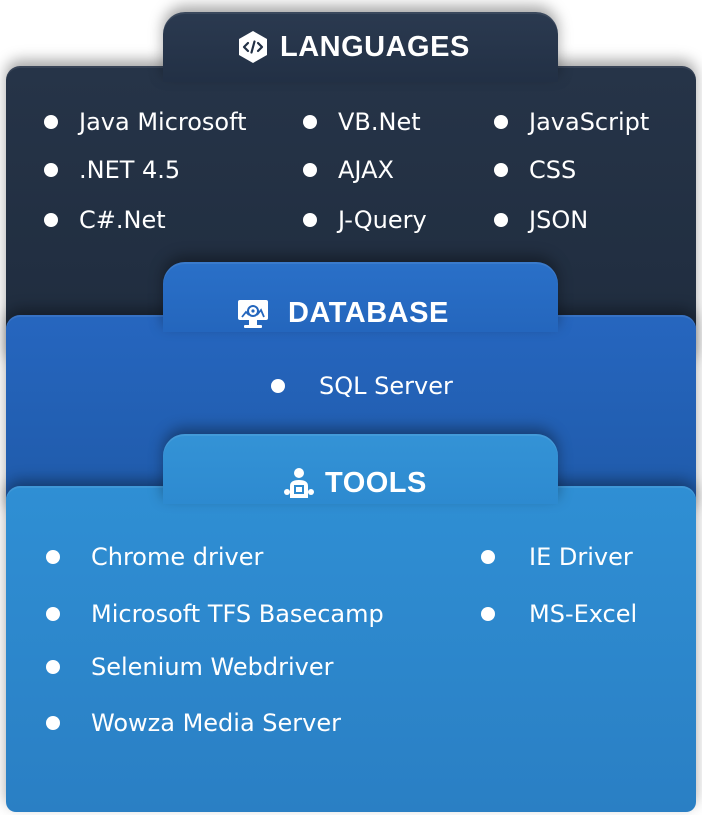 The image size is (702, 815). Describe the element at coordinates (105, 220) in the screenshot. I see `language-item: C#.Net` at that location.